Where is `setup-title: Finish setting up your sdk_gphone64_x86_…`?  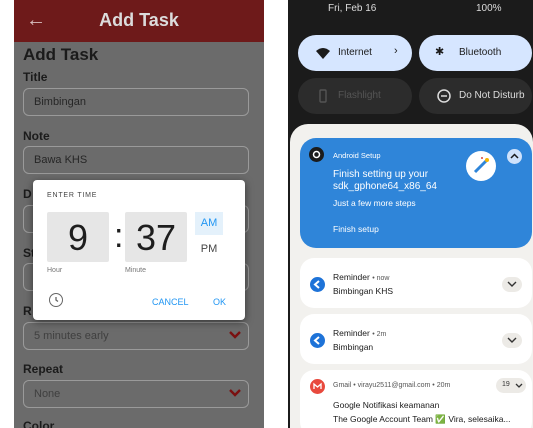 setup-title: Finish setting up your sdk_gphone64_x86_… is located at coordinates (385, 180).